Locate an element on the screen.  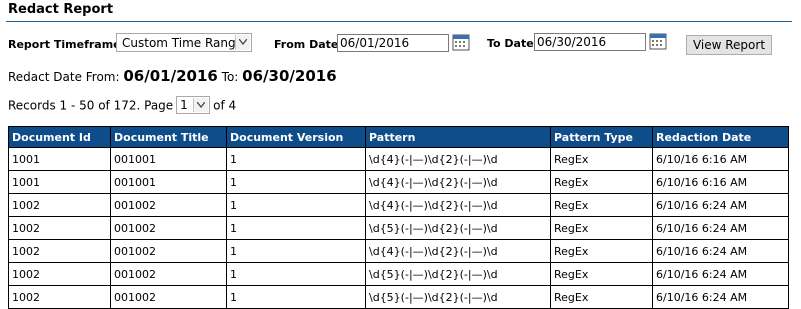
view-report-button: View Report is located at coordinates (729, 45).